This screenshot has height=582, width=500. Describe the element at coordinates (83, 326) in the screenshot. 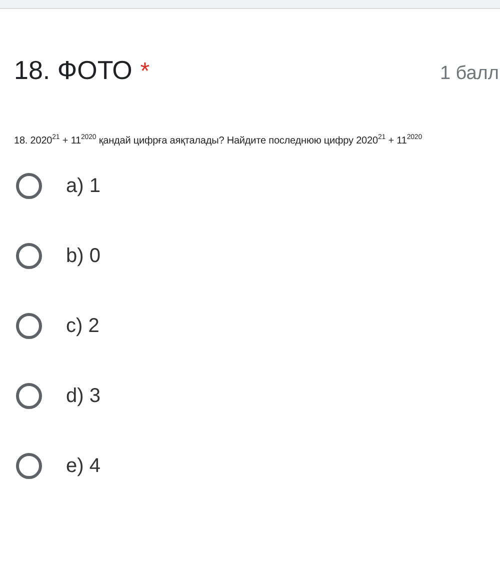

I see `option-label: c) 2` at that location.